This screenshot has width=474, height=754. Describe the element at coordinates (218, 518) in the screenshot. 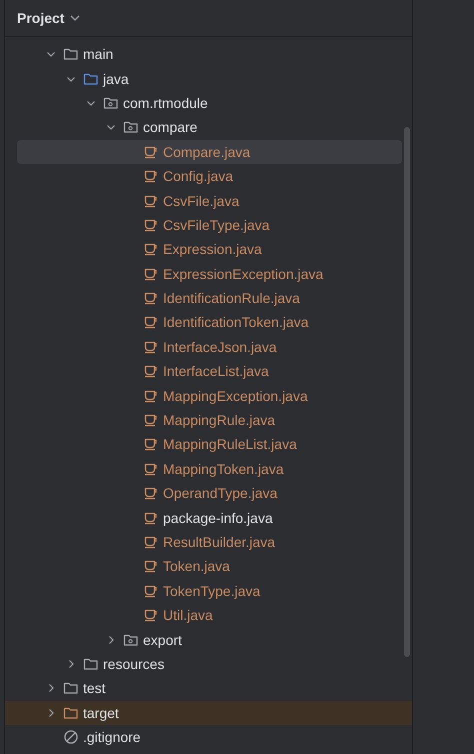

I see `item-label: package-info.java` at that location.